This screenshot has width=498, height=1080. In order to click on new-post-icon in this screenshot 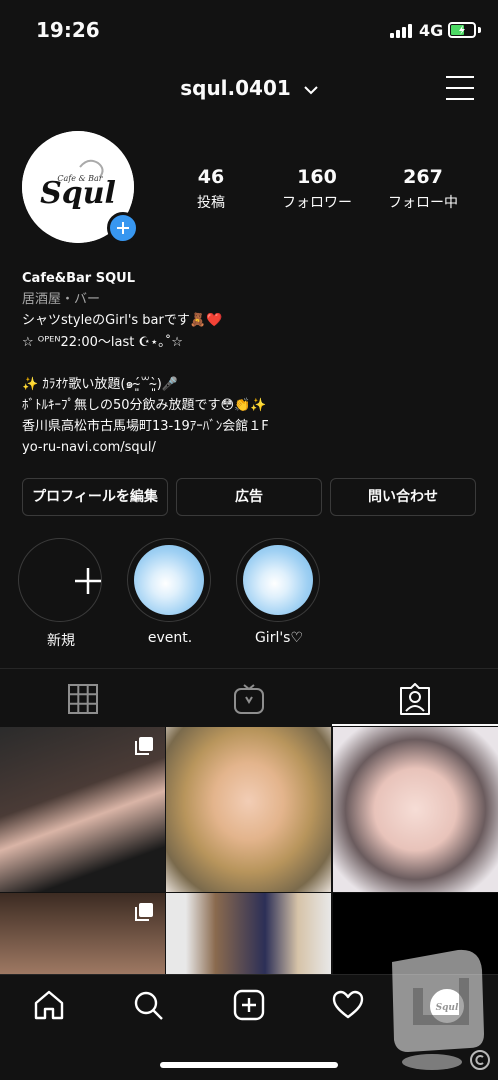, I will do `click(249, 1005)`.